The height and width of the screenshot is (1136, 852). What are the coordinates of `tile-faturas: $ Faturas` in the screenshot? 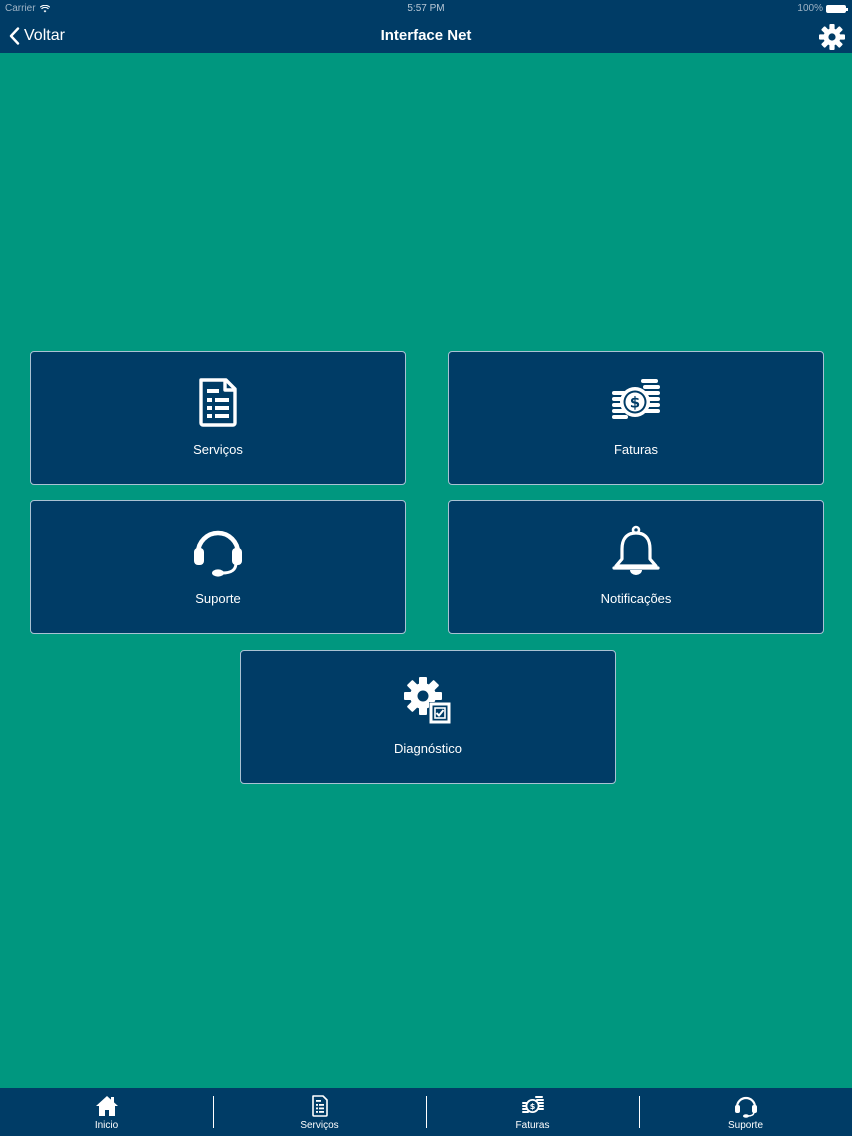 It's located at (636, 418).